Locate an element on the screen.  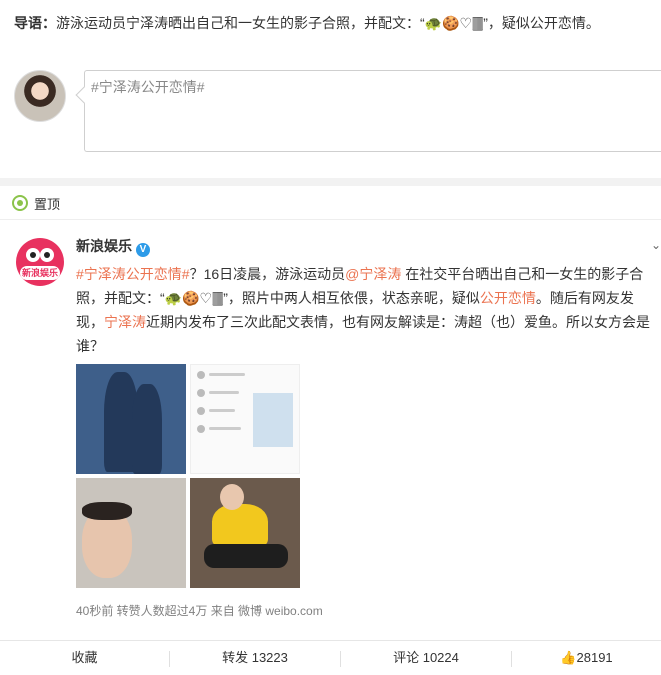
author-avatar: 新浪娱乐 is located at coordinates (40, 262).